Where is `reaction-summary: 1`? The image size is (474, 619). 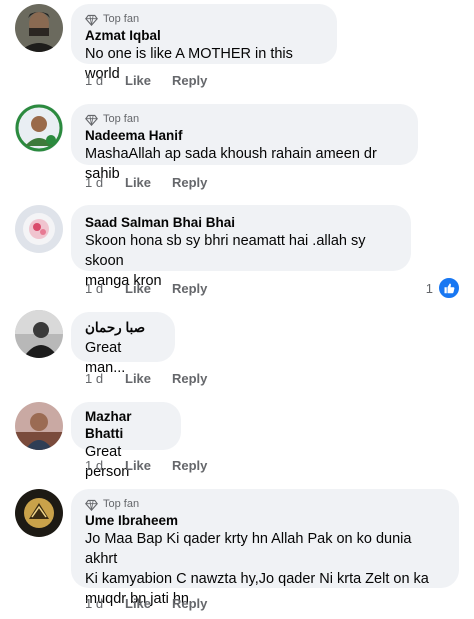
reaction-summary: 1 is located at coordinates (443, 288).